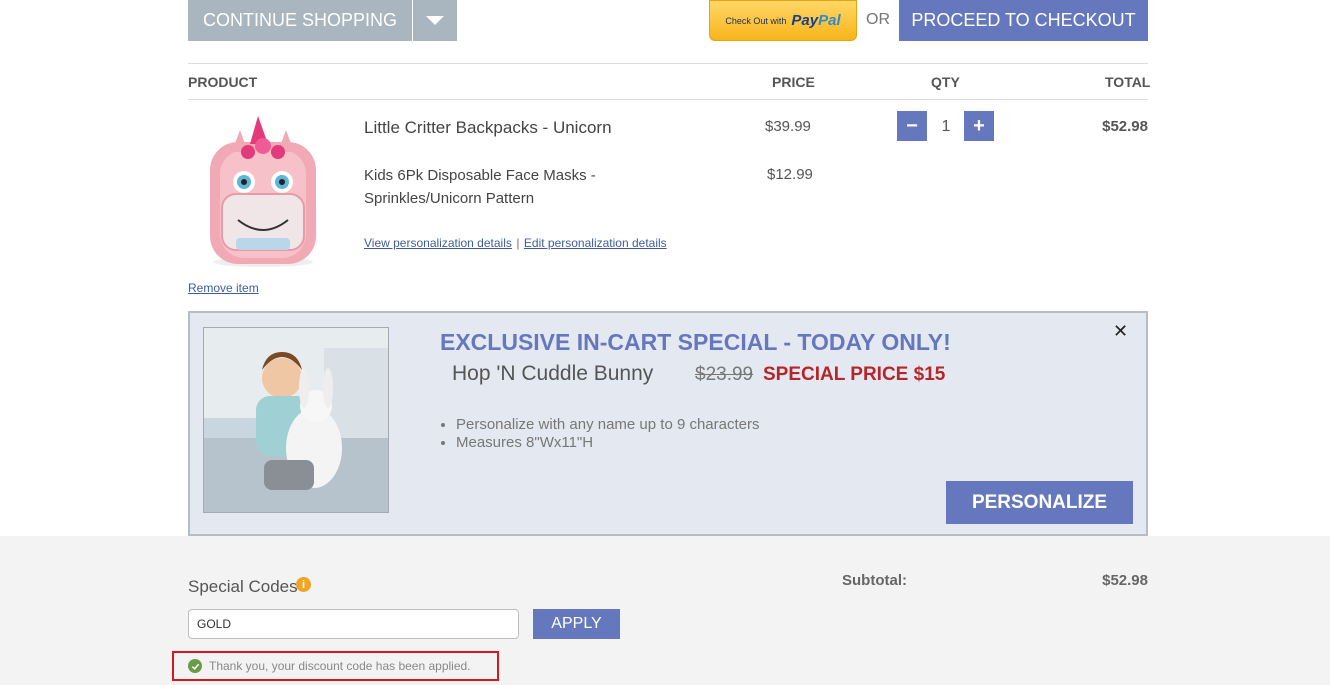  Describe the element at coordinates (595, 243) in the screenshot. I see `edit-personalization-link: Edit personalization details` at that location.